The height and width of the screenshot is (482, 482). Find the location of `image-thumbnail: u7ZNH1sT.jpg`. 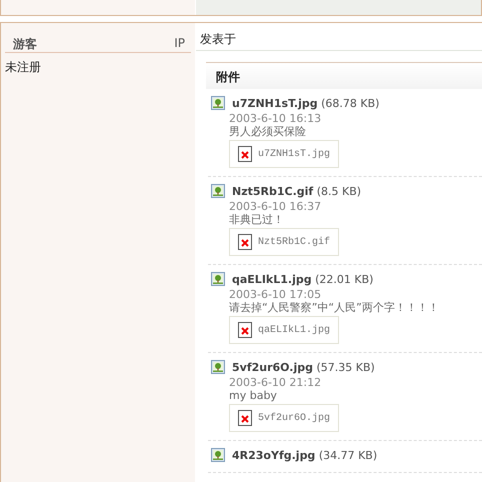

image-thumbnail: u7ZNH1sT.jpg is located at coordinates (284, 154).